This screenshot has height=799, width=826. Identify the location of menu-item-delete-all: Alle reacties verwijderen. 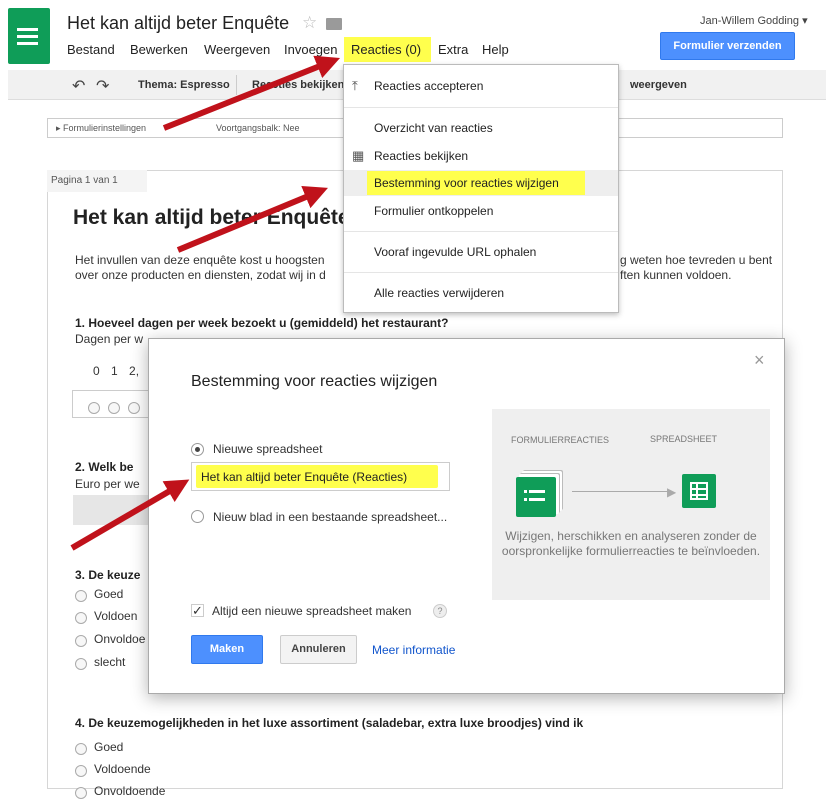
(481, 293).